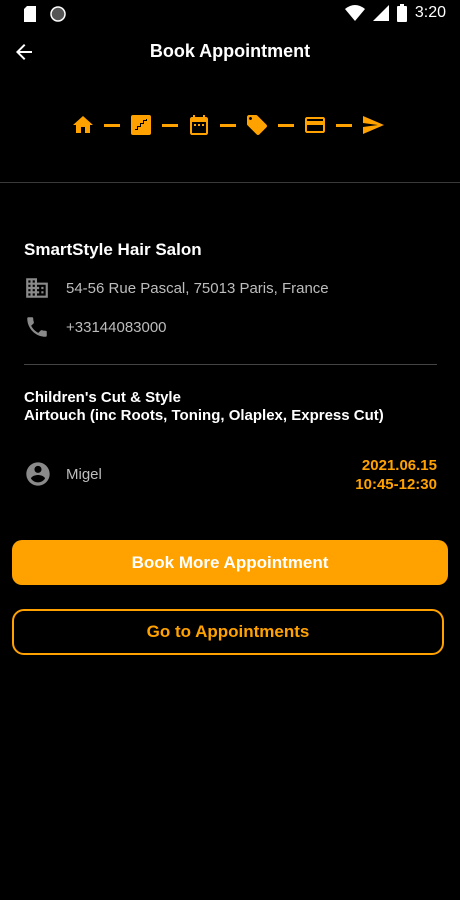  I want to click on record-icon, so click(58, 14).